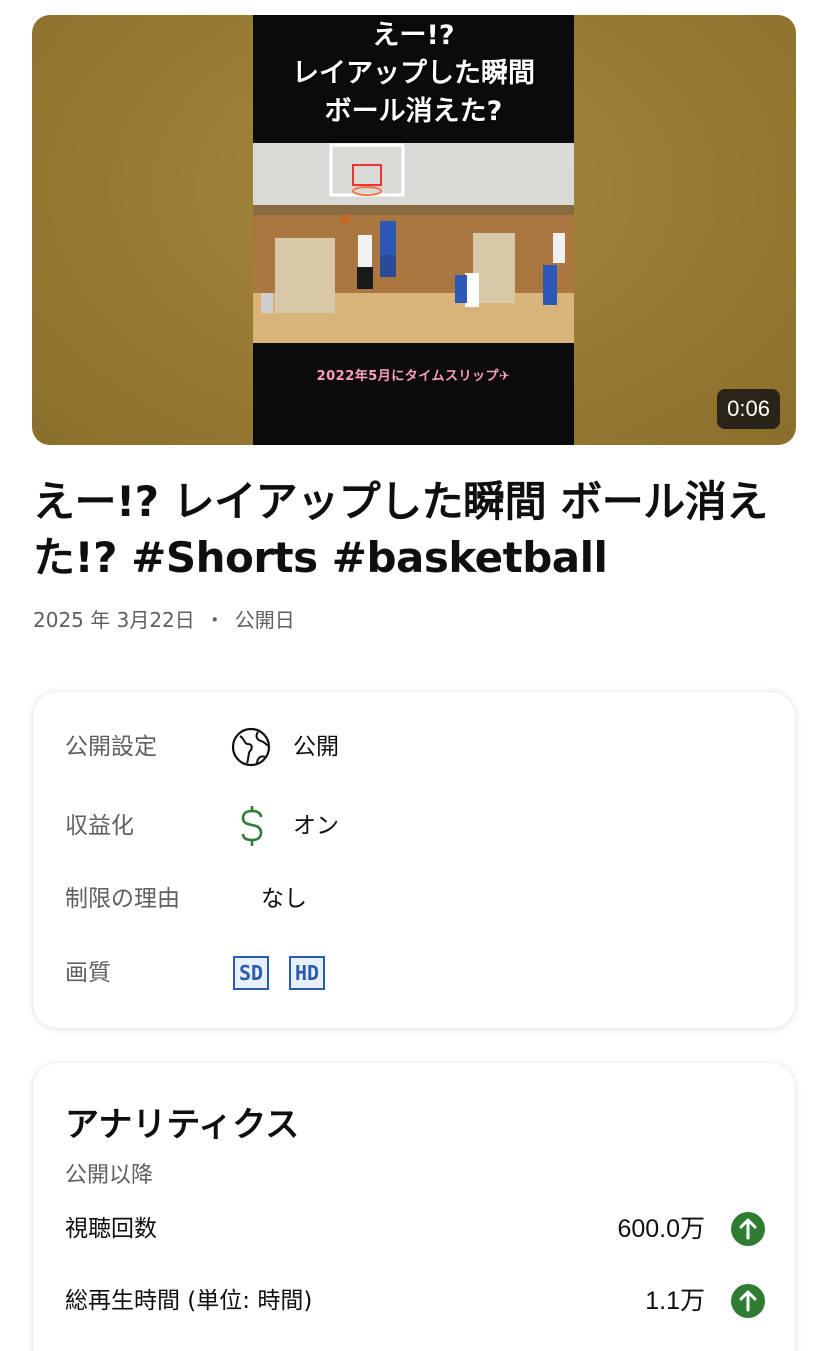 The image size is (828, 1351). I want to click on publish-date-label: 公開日, so click(264, 620).